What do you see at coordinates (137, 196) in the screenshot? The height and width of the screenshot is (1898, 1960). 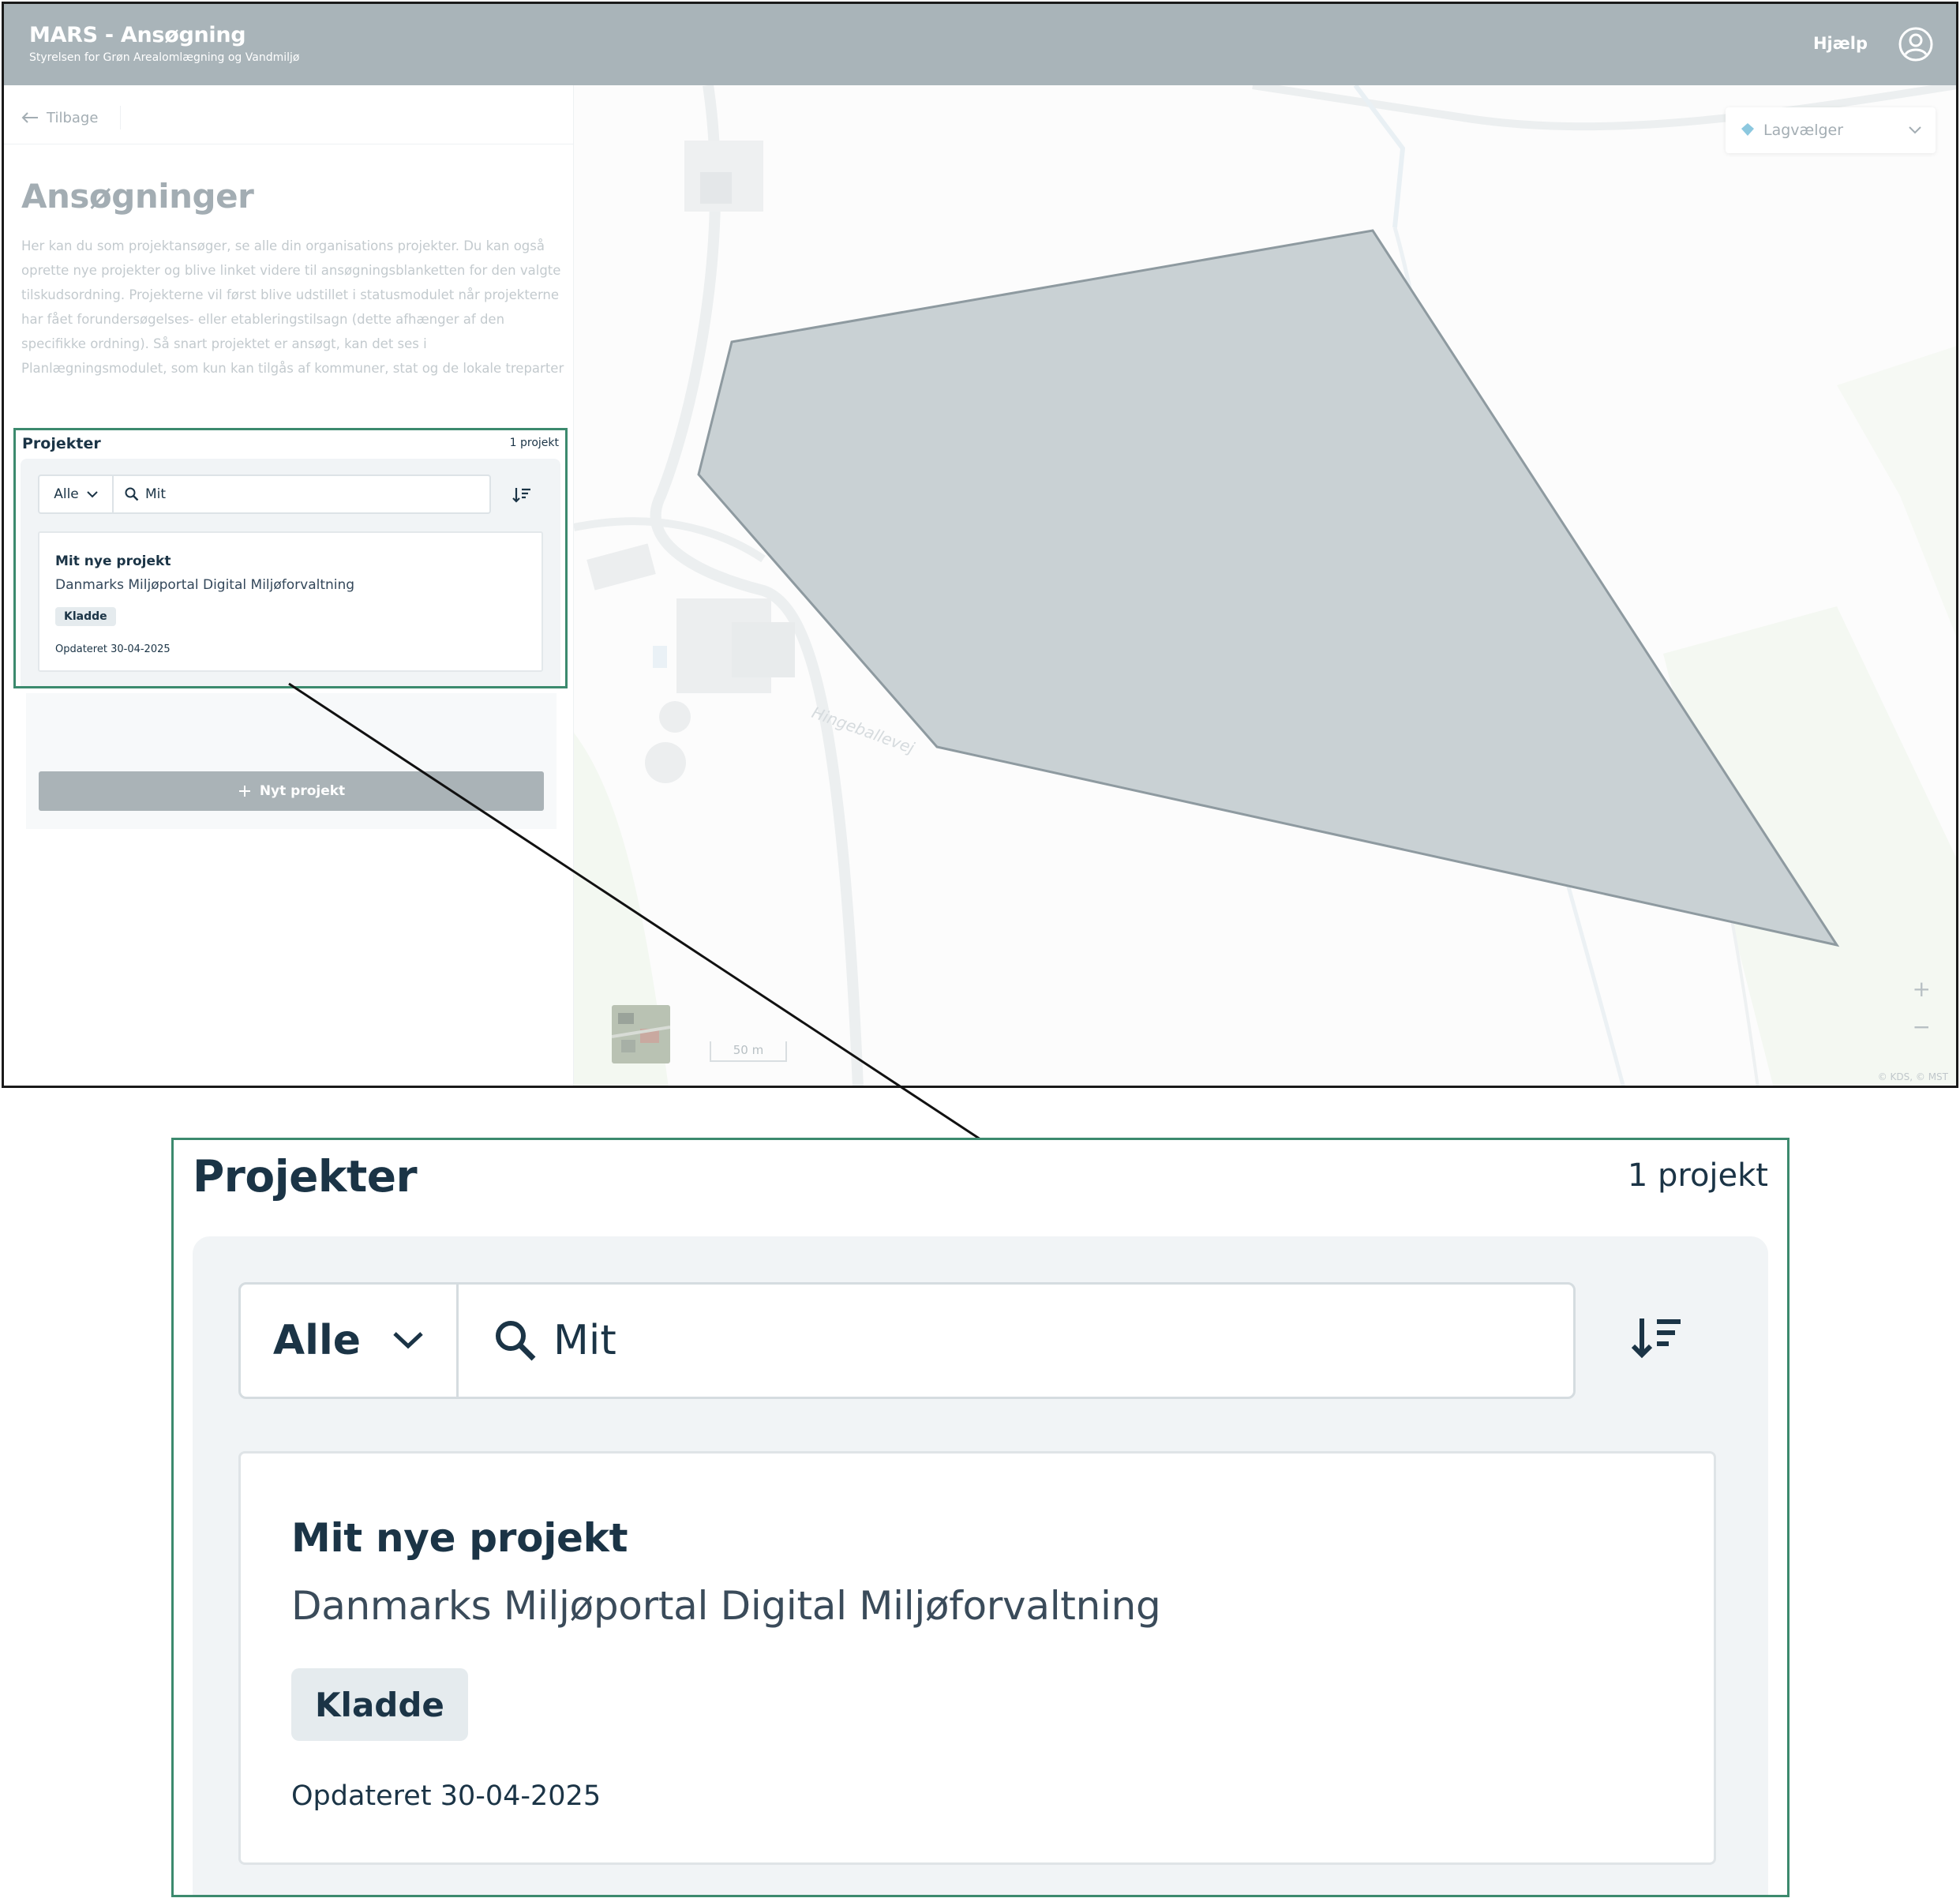 I see `page-title: Ansøgninger` at bounding box center [137, 196].